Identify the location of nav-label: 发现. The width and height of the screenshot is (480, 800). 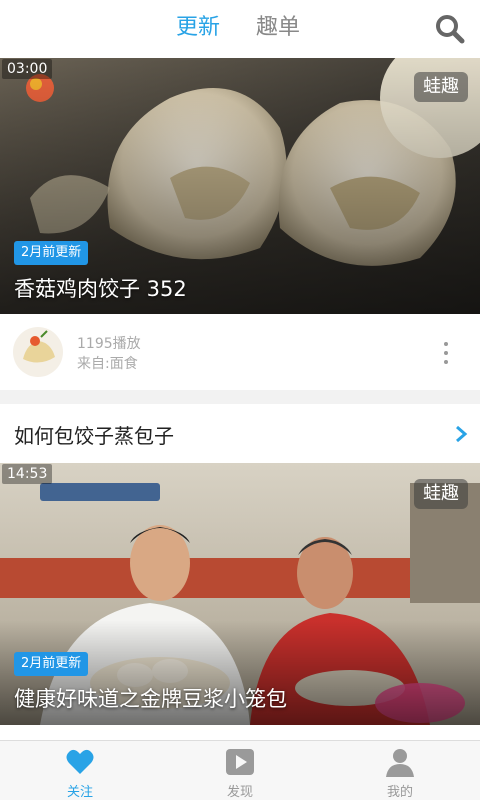
(239, 792).